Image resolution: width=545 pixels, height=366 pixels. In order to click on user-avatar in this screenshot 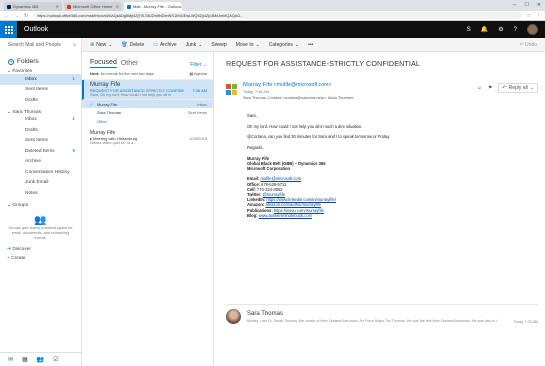, I will do `click(532, 29)`.